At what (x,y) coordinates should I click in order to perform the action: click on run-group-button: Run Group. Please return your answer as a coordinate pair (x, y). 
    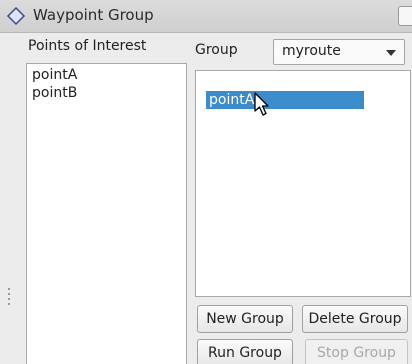
    Looking at the image, I should click on (245, 351).